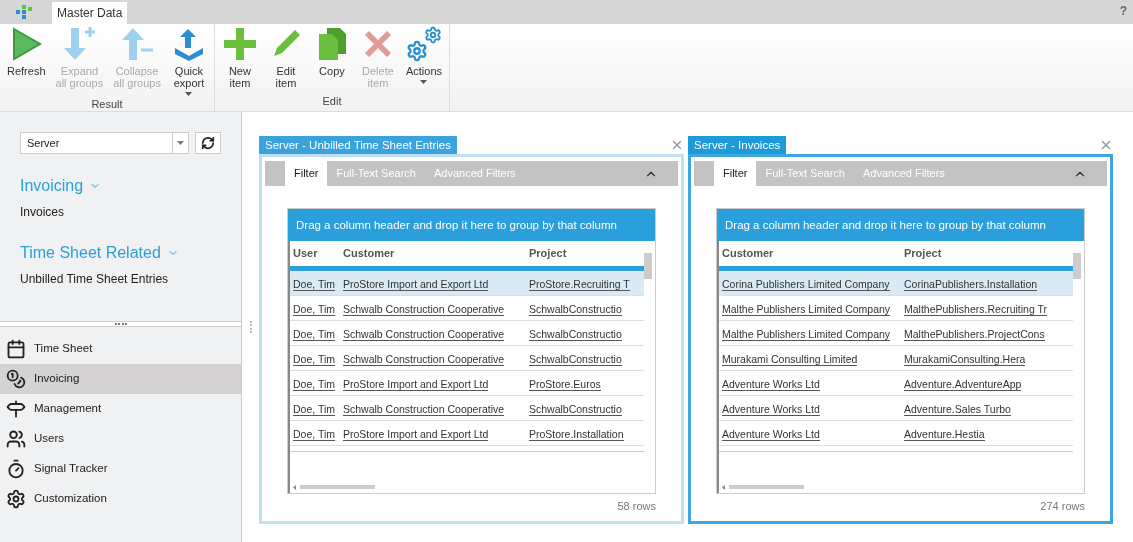 The width and height of the screenshot is (1133, 542). What do you see at coordinates (944, 434) in the screenshot?
I see `table-cell: Adventure.Hestia` at bounding box center [944, 434].